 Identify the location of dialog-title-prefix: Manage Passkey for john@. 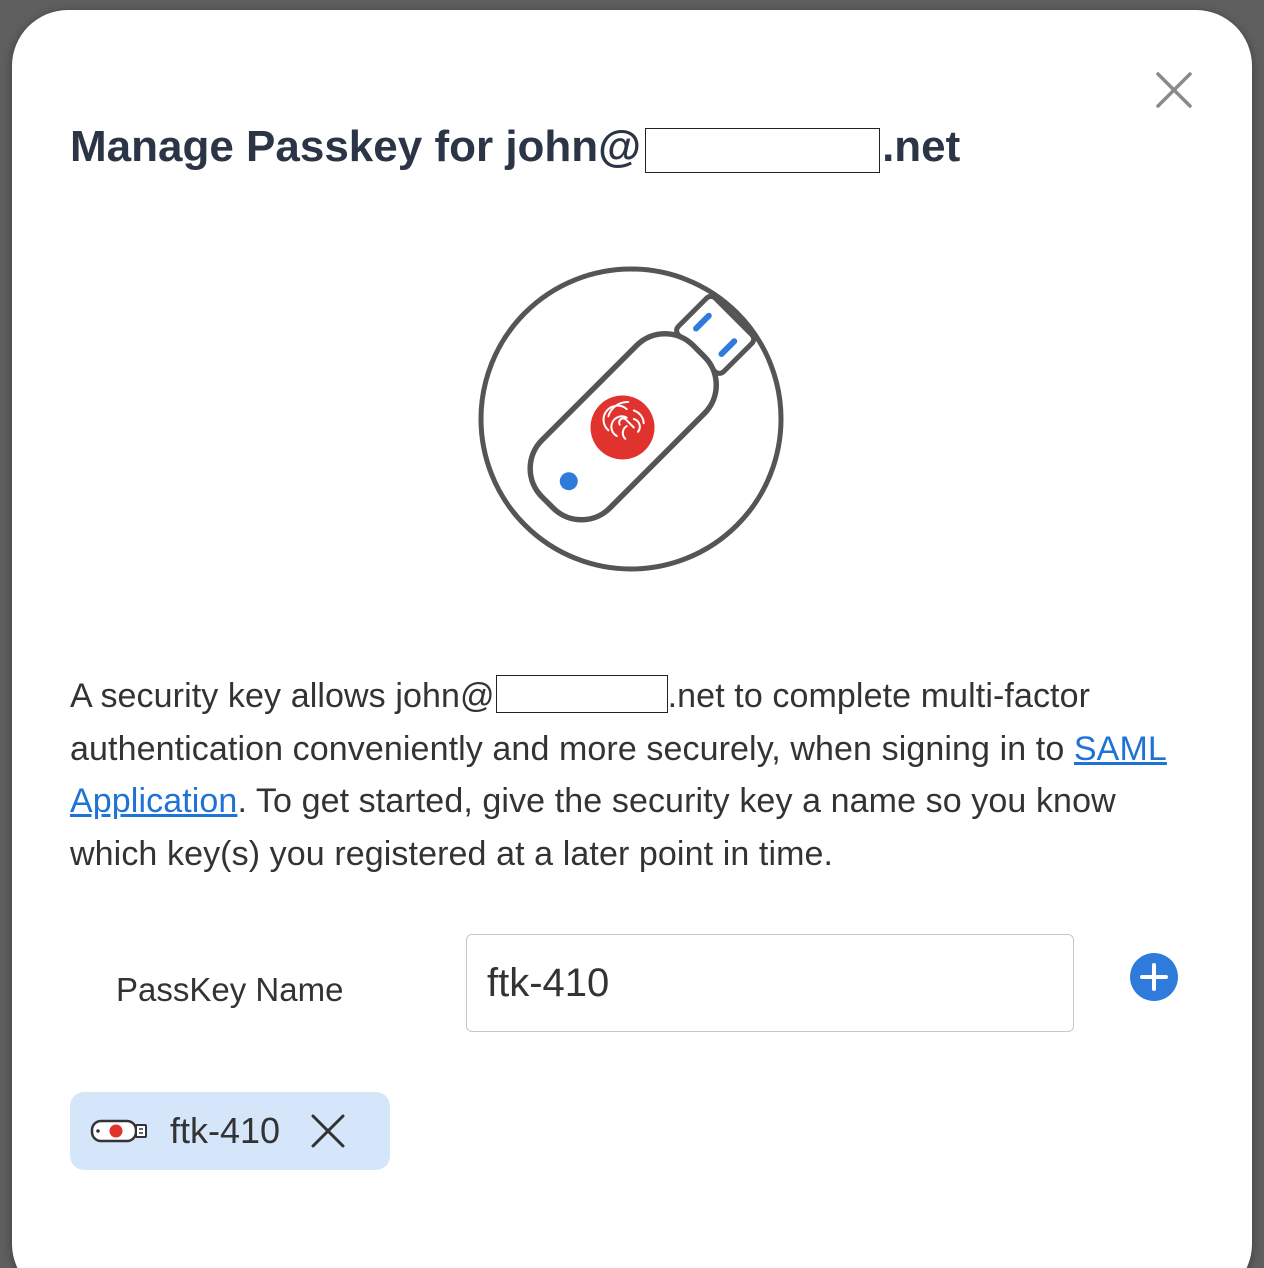
(356, 146).